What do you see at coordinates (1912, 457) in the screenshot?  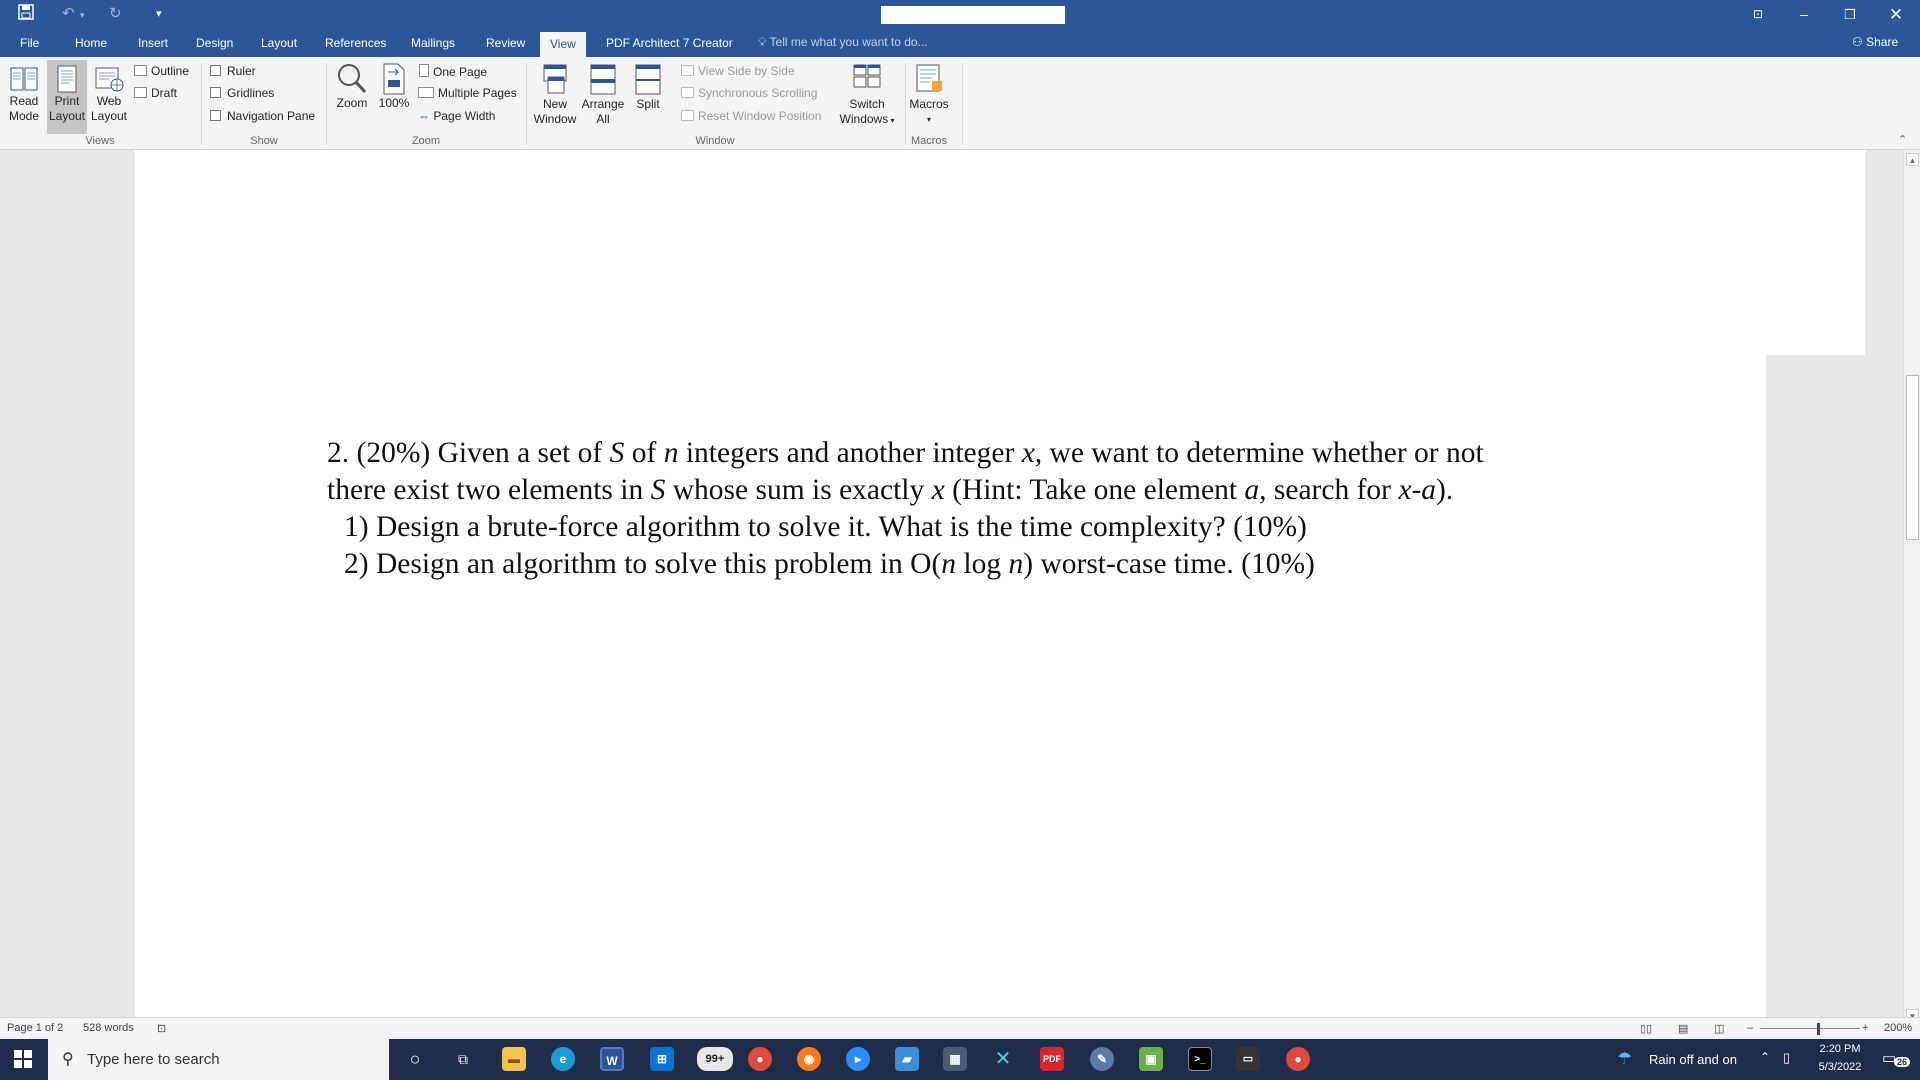 I see `scroll-thumb` at bounding box center [1912, 457].